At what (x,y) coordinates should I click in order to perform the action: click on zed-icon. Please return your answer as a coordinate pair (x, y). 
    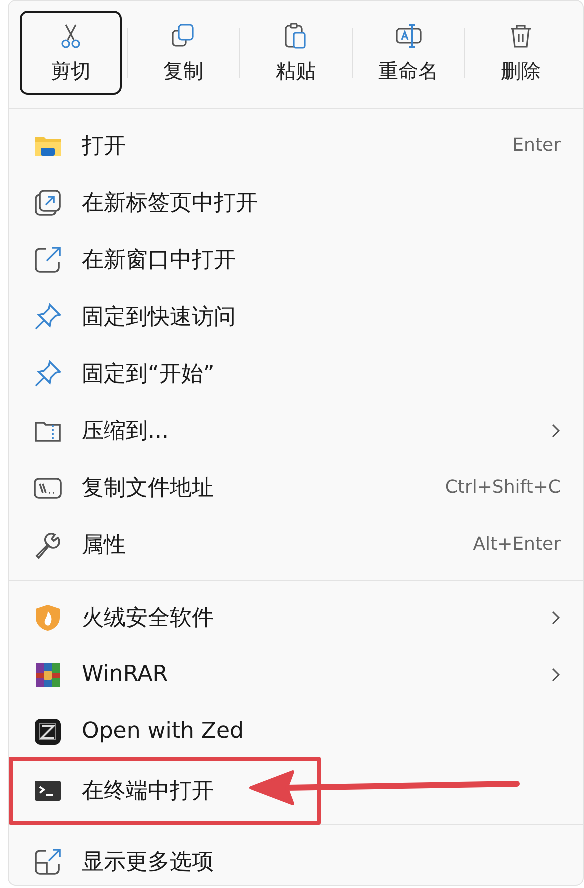
    Looking at the image, I should click on (48, 731).